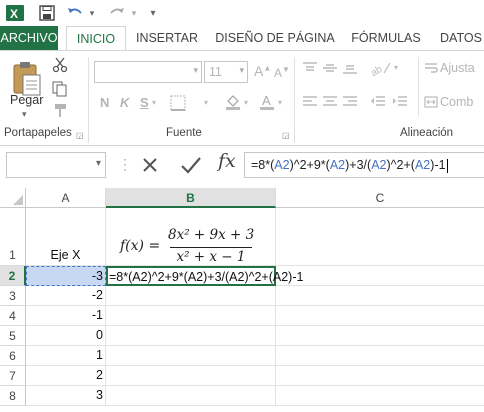 This screenshot has height=412, width=484. What do you see at coordinates (66, 356) in the screenshot?
I see `cell-a6: 1` at bounding box center [66, 356].